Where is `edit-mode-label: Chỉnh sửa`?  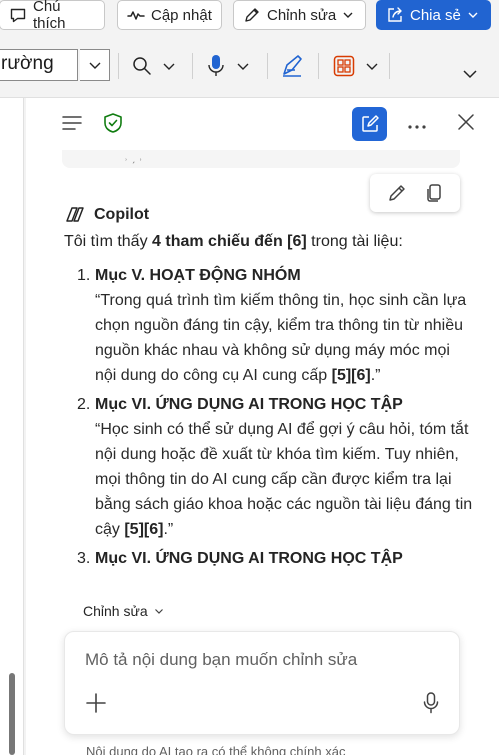 edit-mode-label: Chỉnh sửa is located at coordinates (115, 611).